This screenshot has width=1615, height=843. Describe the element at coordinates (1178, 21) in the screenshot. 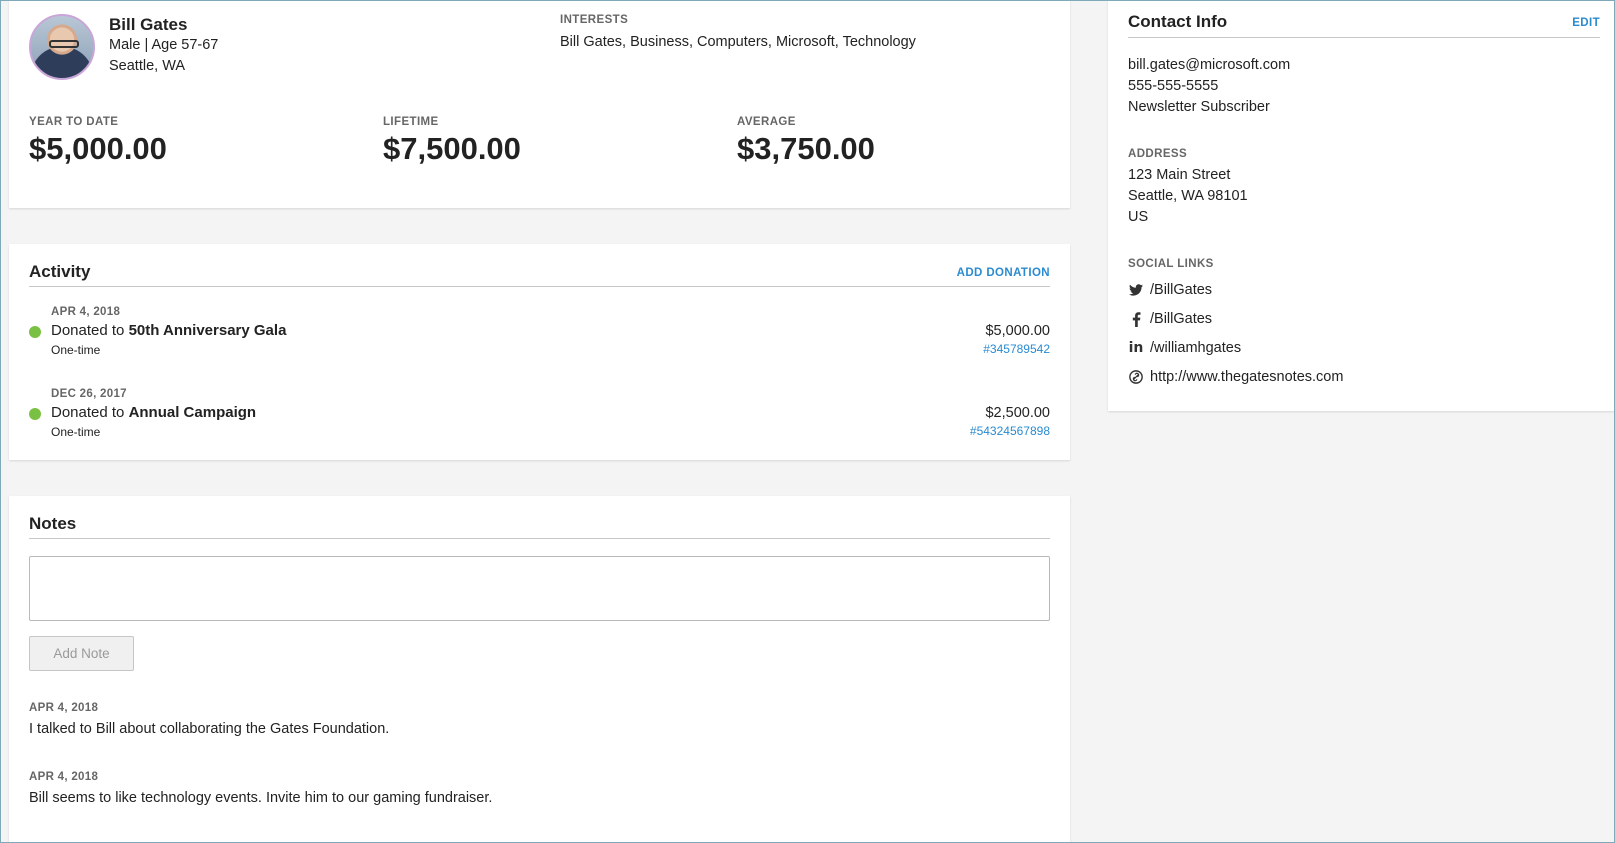

I see `contact-title: Contact Info` at that location.